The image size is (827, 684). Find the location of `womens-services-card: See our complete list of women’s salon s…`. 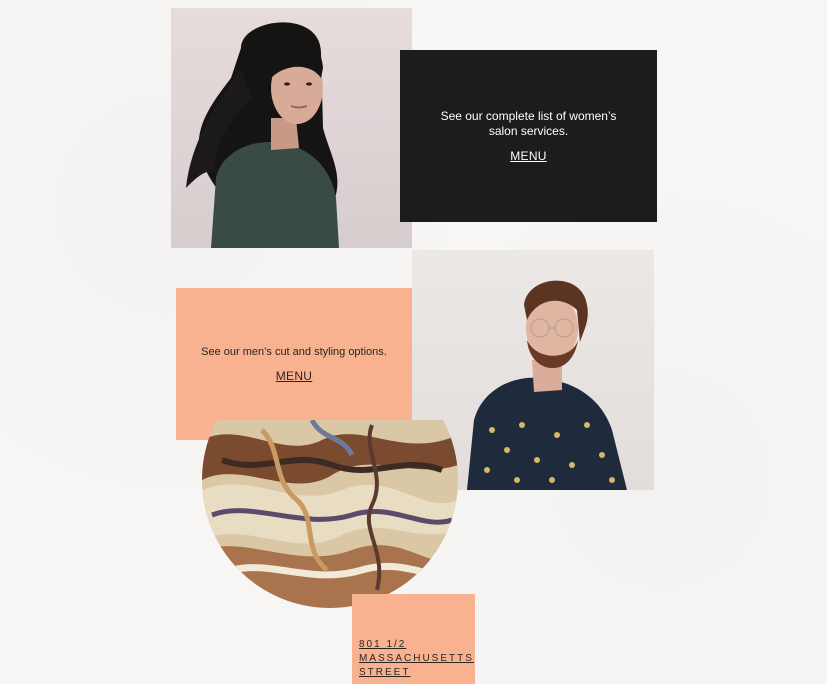

womens-services-card: See our complete list of women’s salon s… is located at coordinates (528, 136).